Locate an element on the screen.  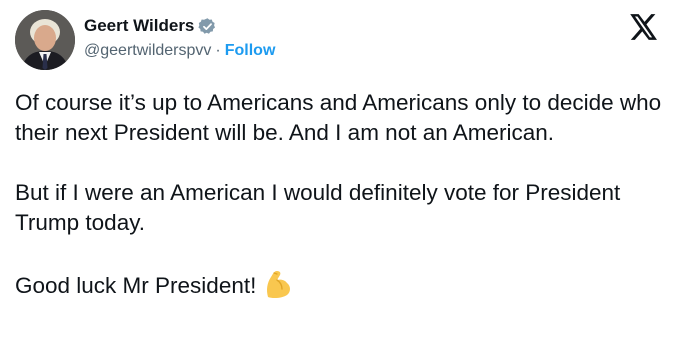
flexed-biceps-emoji is located at coordinates (278, 284).